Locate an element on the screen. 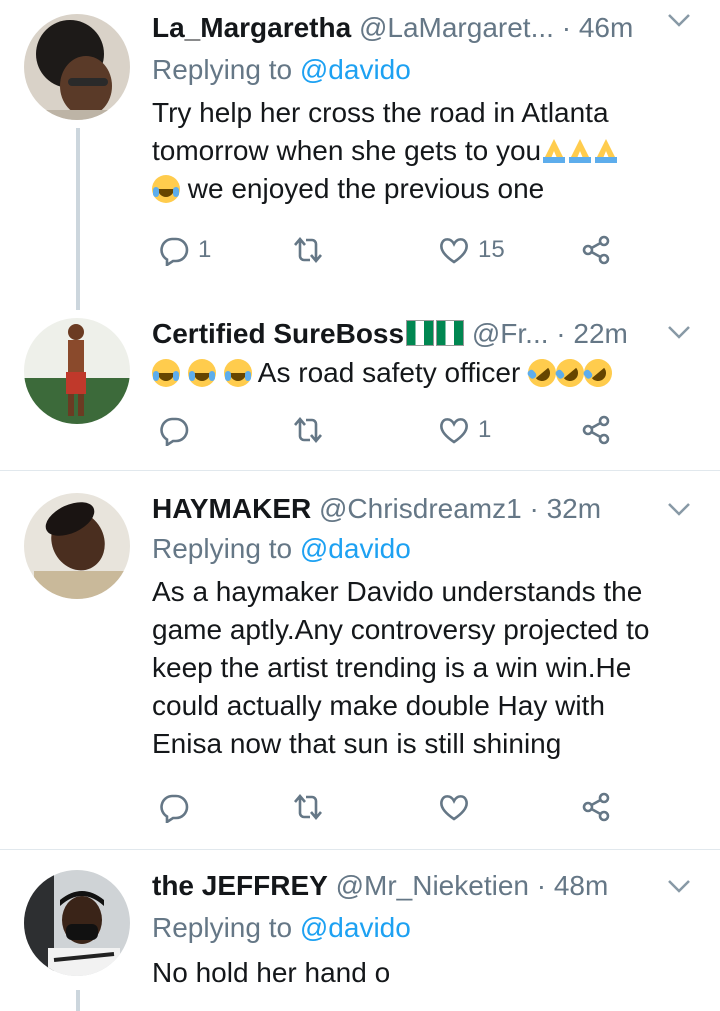 The image size is (720, 1011). tweet-actions: 1 is located at coordinates (387, 430).